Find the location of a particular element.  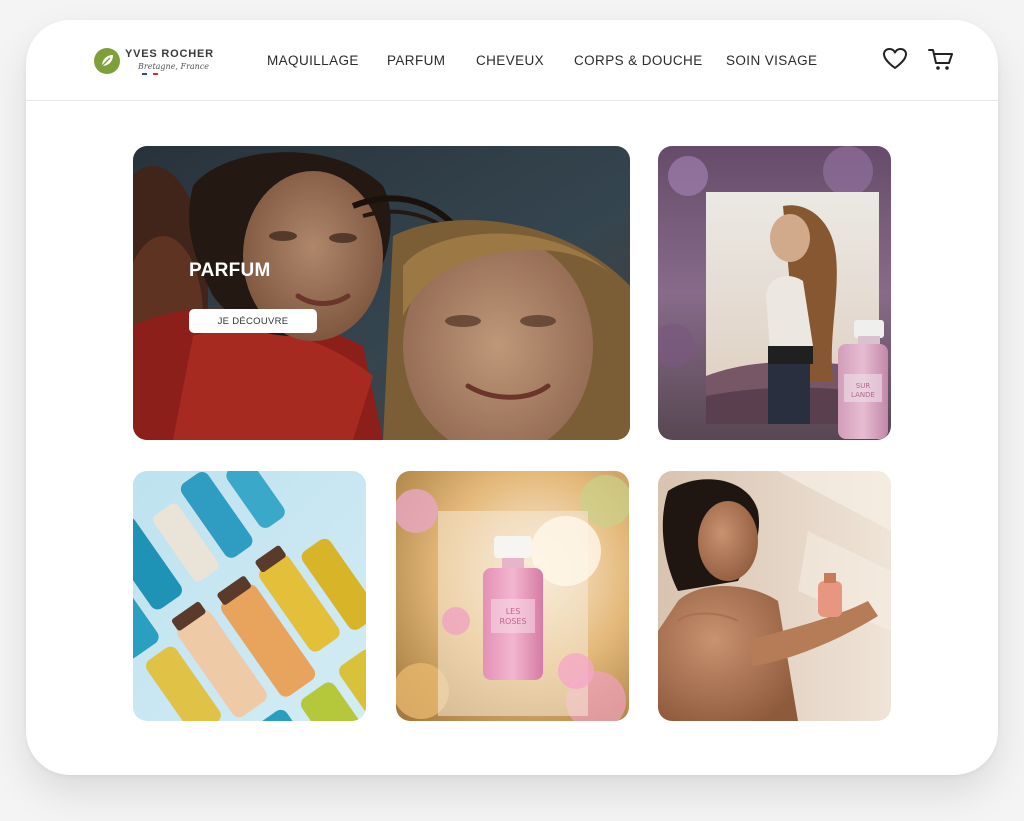

perfume-tile-landscape: SUR LANDE is located at coordinates (774, 293).